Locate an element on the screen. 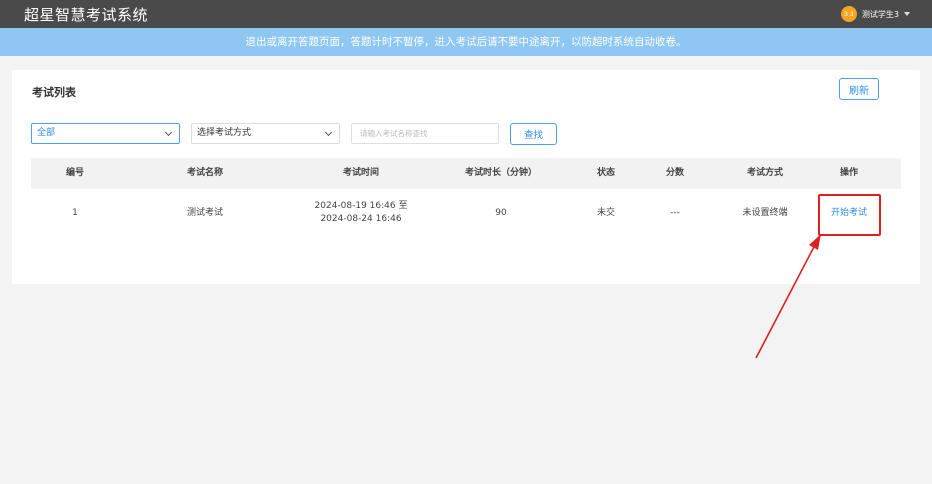 This screenshot has width=932, height=484. column-header-name: 考试名称 is located at coordinates (205, 173).